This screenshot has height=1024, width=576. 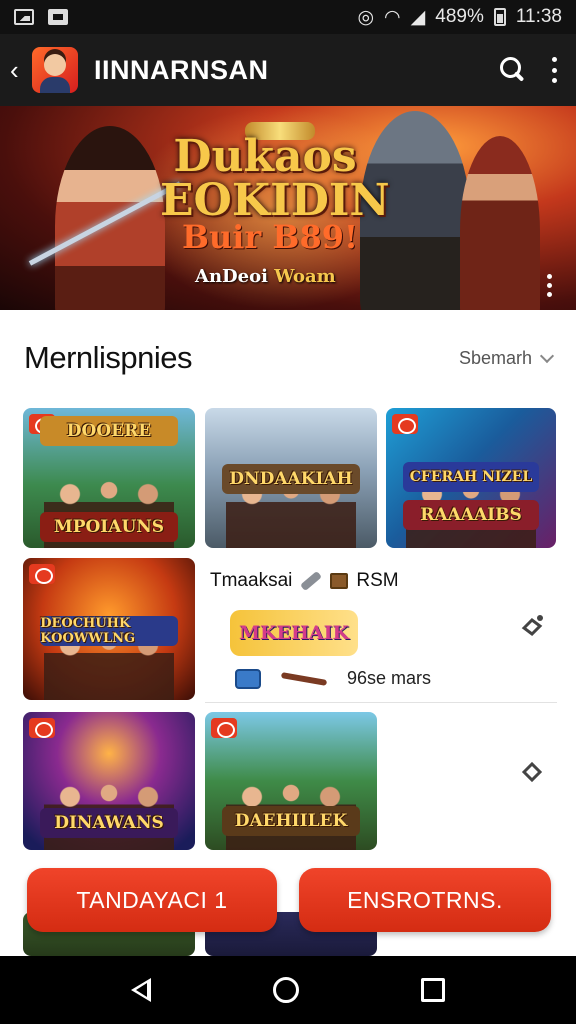 I want to click on nav-home-icon, so click(x=286, y=990).